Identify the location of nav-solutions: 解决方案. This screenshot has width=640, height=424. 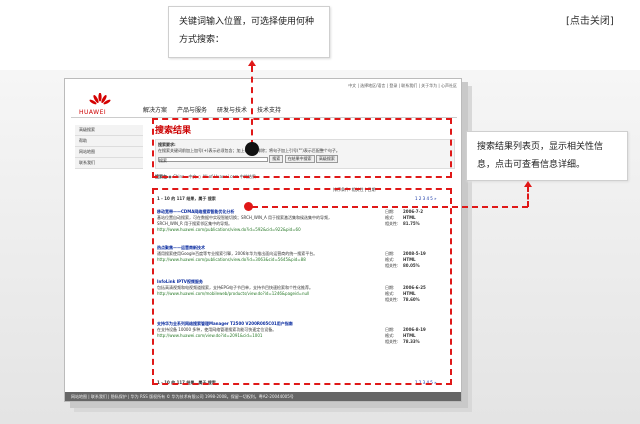
(155, 109).